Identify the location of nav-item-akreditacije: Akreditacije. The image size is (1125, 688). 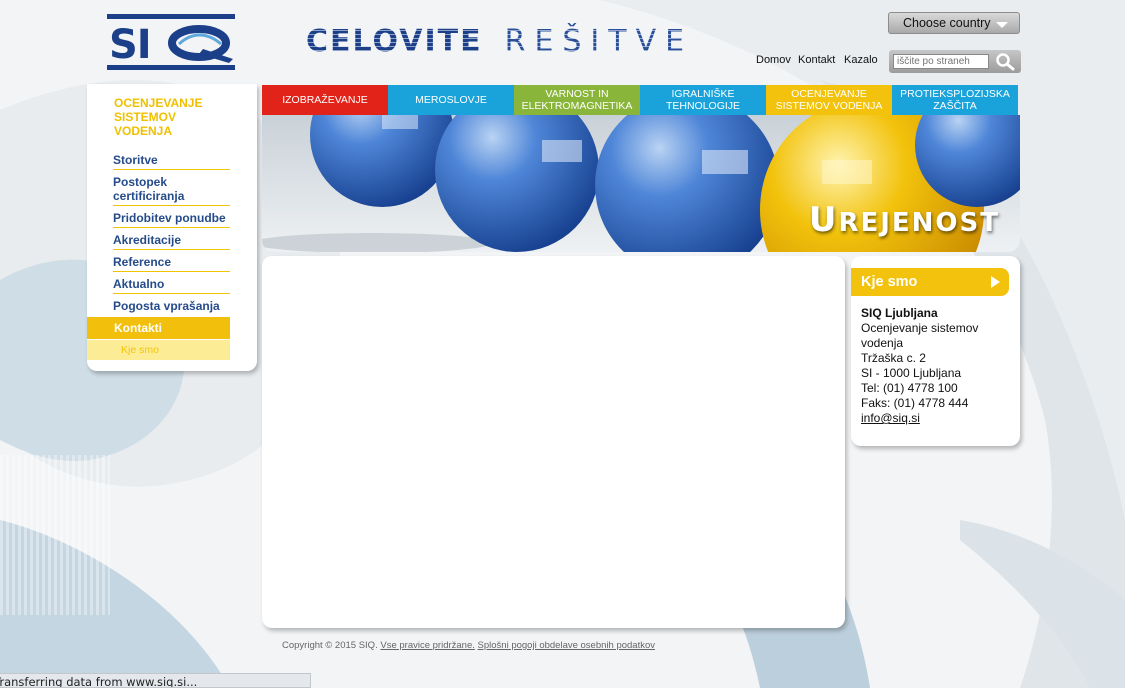
(171, 241).